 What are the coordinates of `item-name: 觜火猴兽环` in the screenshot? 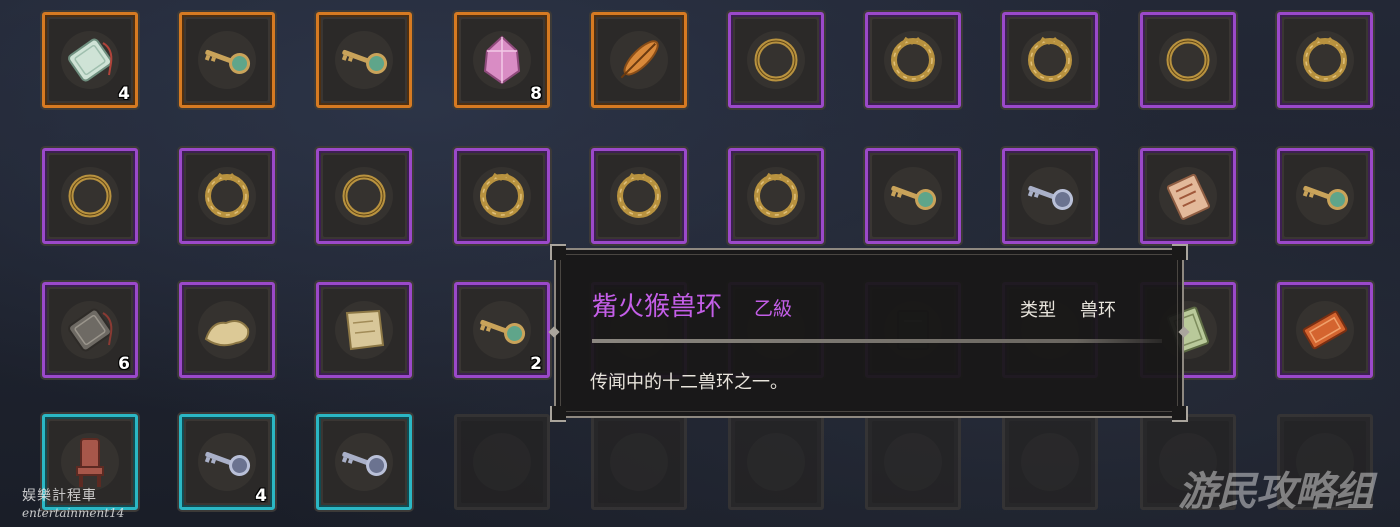 It's located at (657, 307).